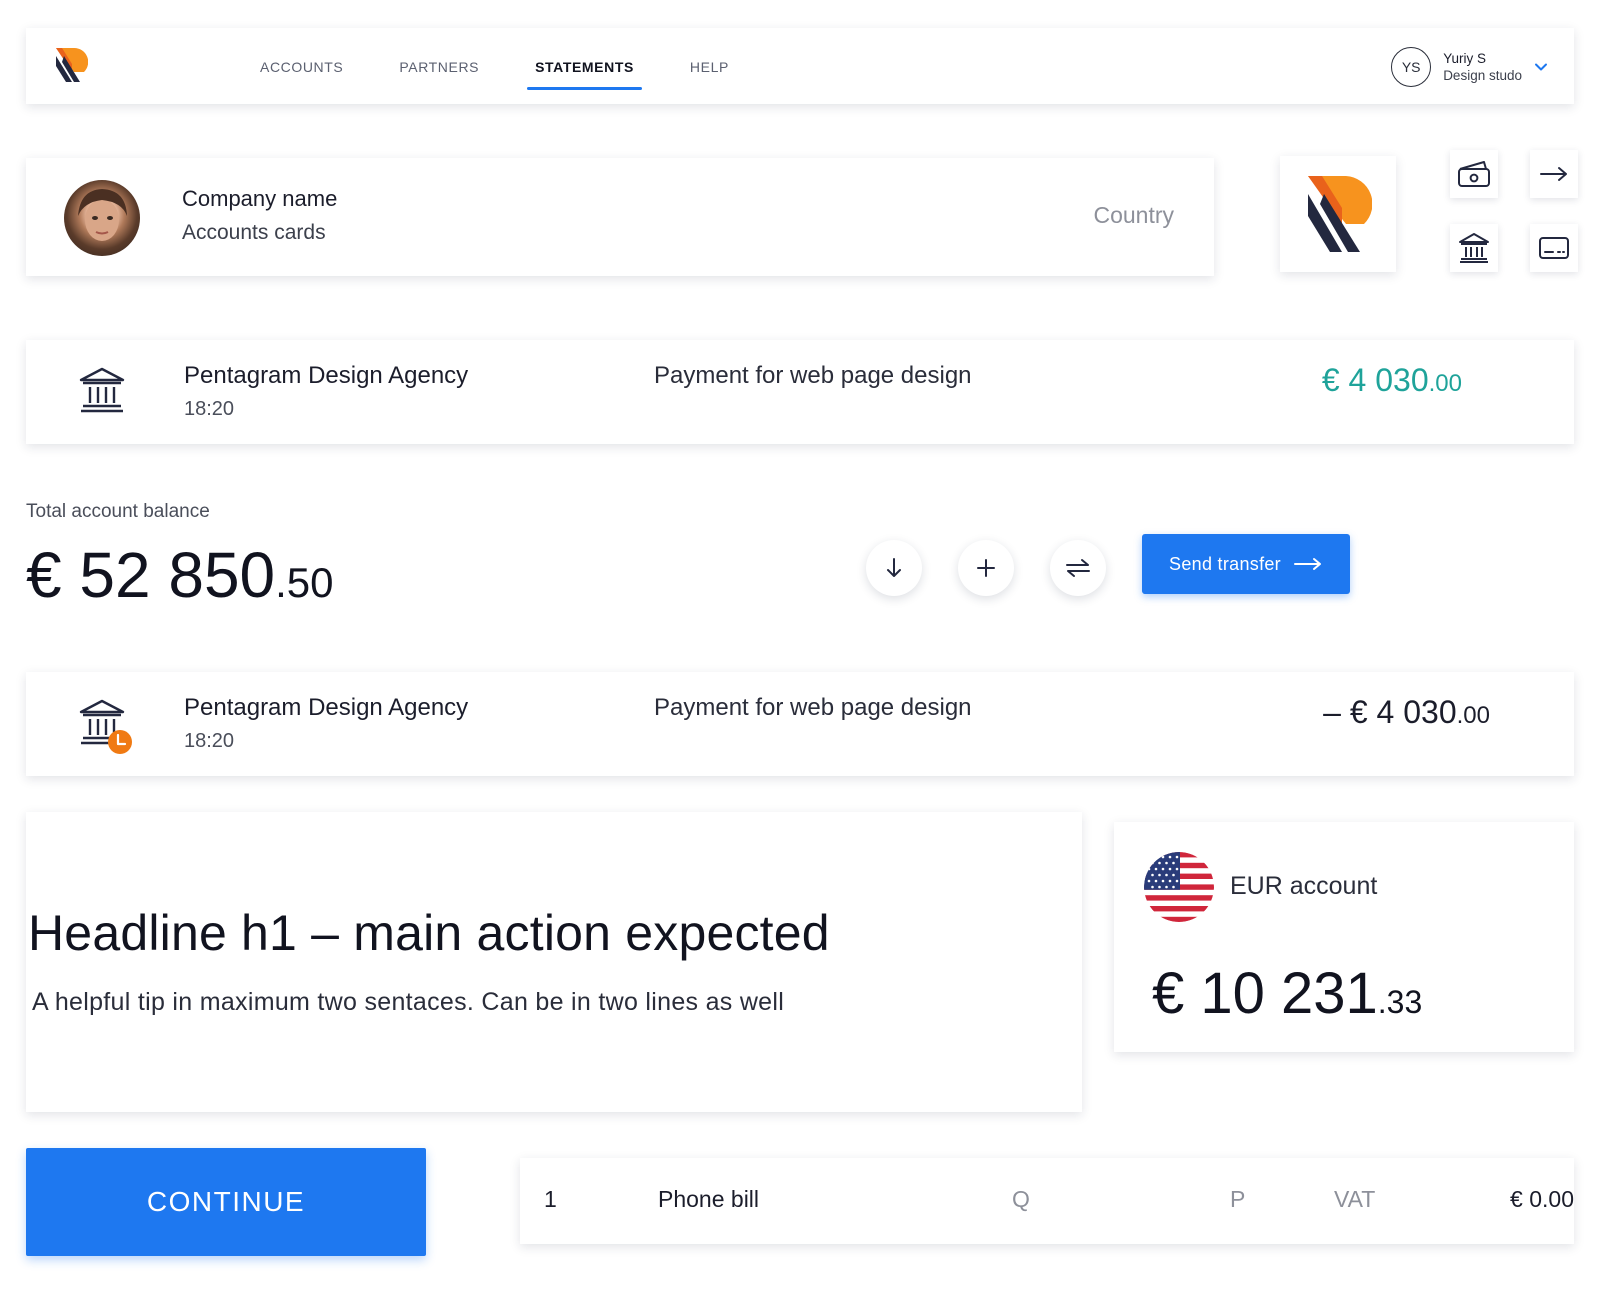 This screenshot has height=1304, width=1600. I want to click on exchange-button, so click(1078, 568).